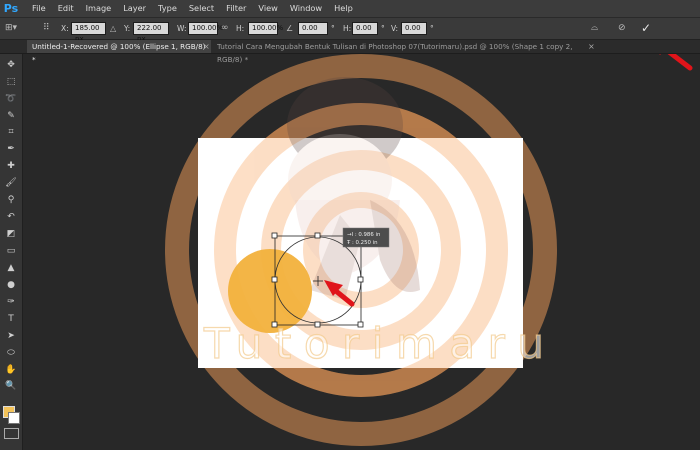  Describe the element at coordinates (11, 353) in the screenshot. I see `ellipse-tool-icon: ⬭` at that location.